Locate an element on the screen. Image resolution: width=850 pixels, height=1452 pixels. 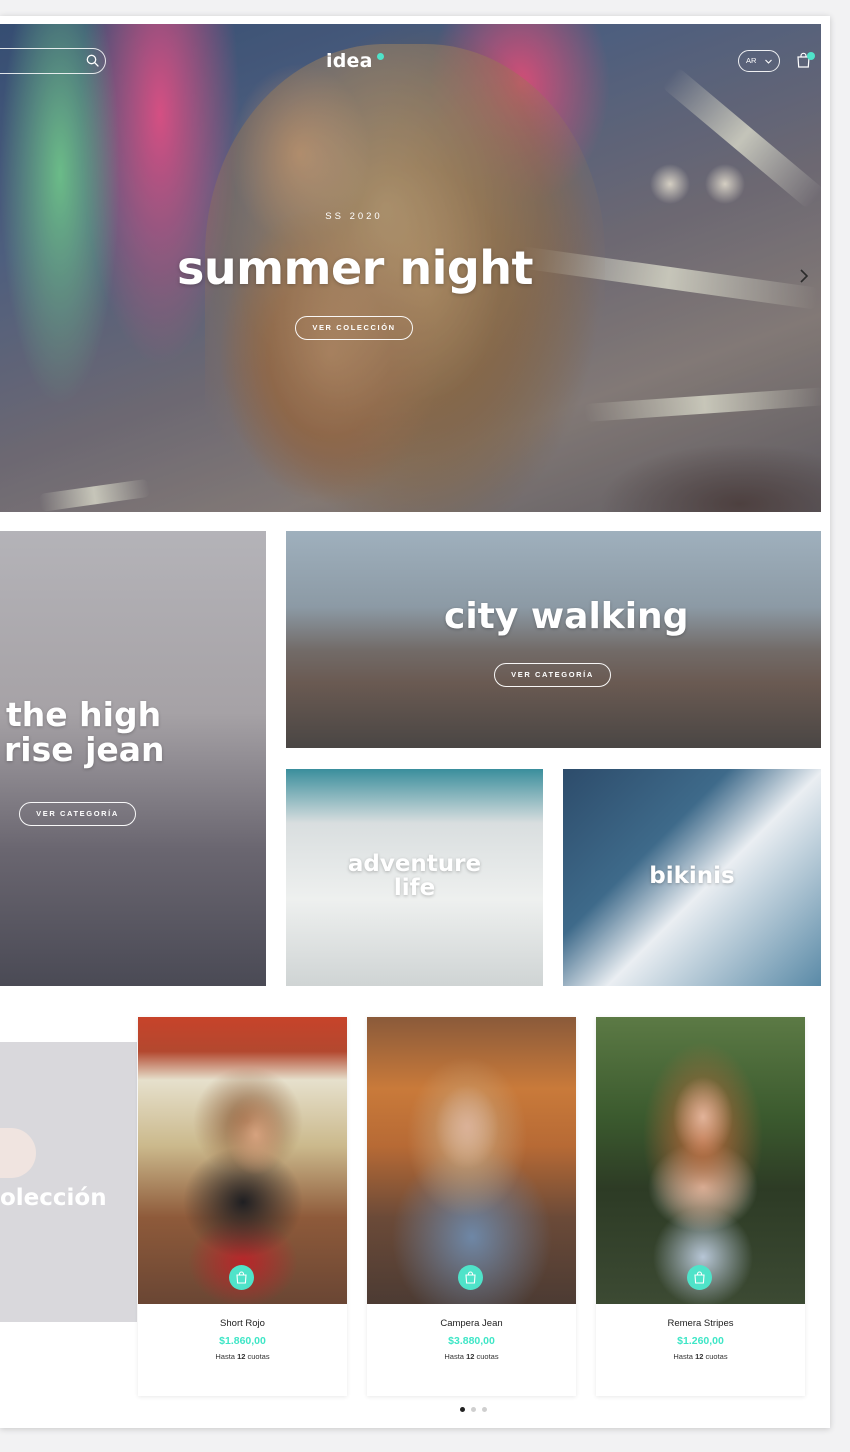
category-title: adventure life is located at coordinates (414, 876).